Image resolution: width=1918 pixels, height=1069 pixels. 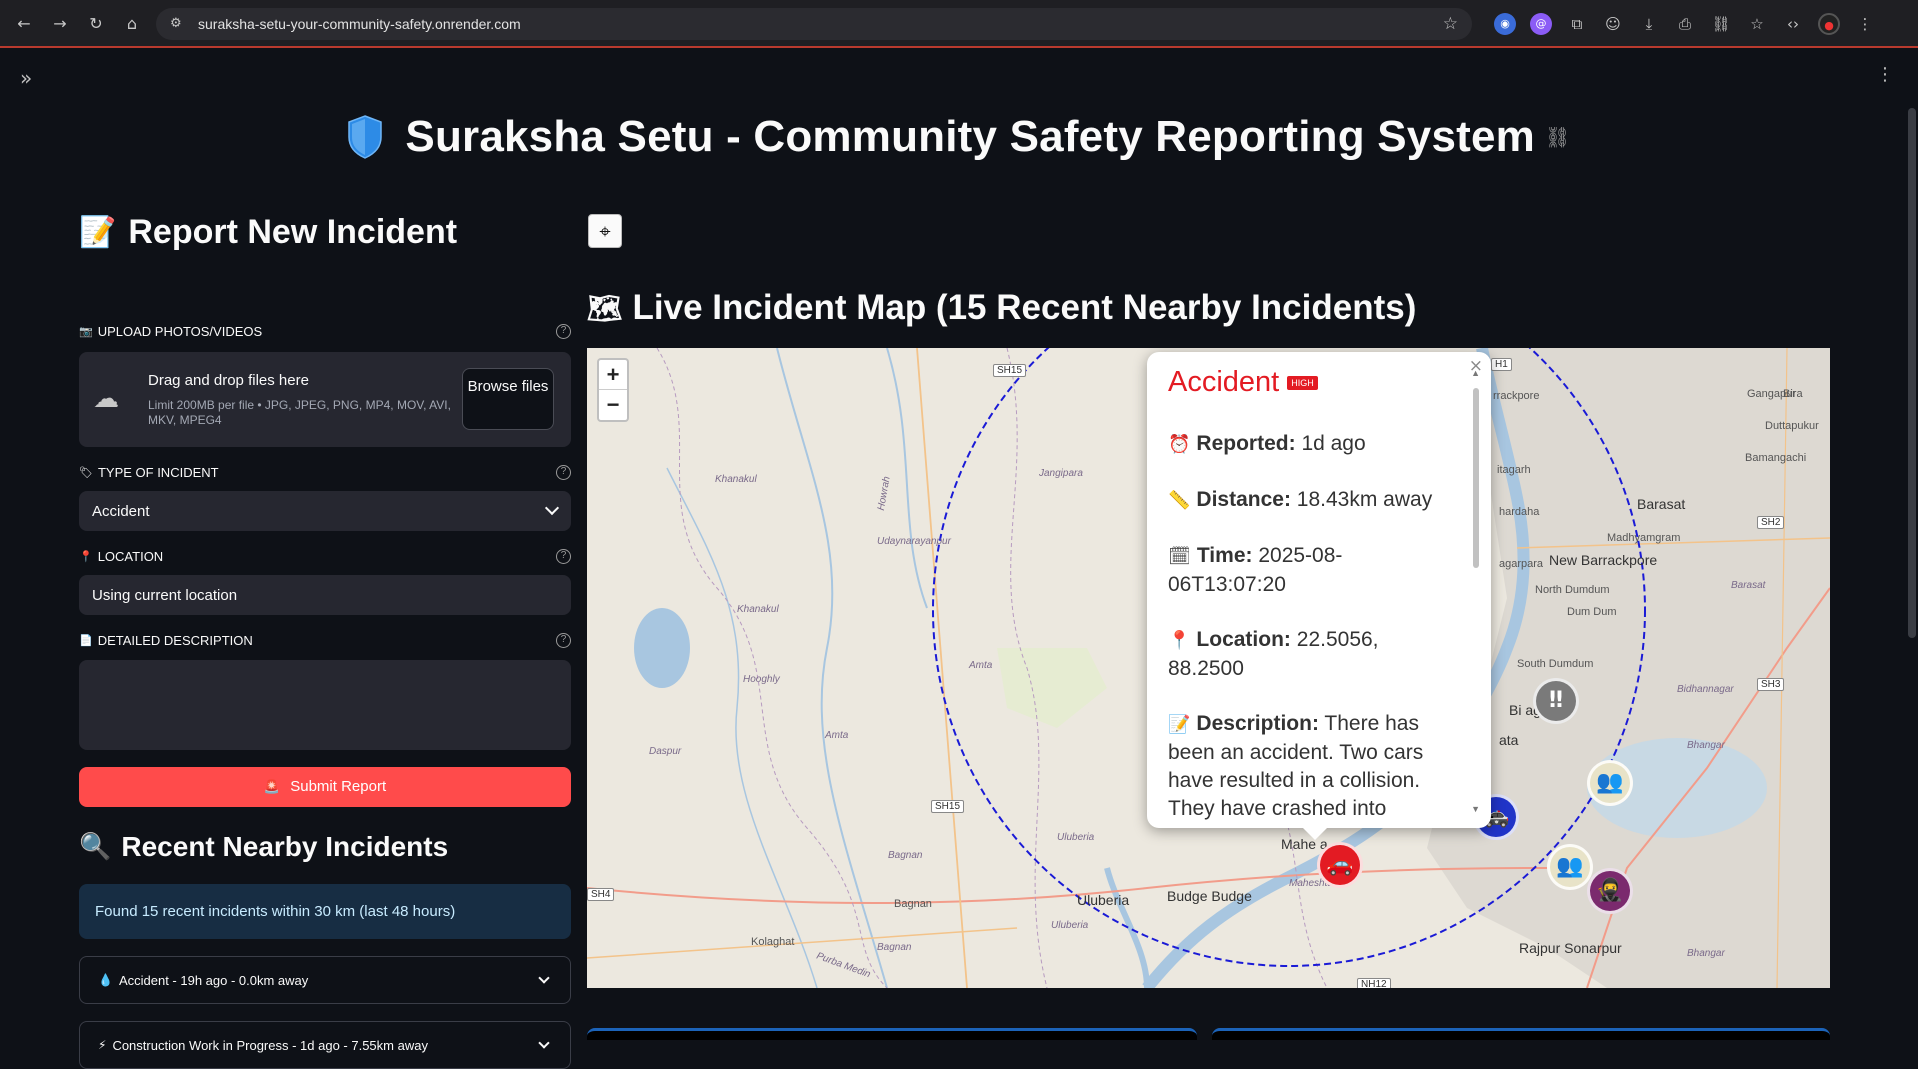 What do you see at coordinates (60, 24) in the screenshot?
I see `forward-icon: →` at bounding box center [60, 24].